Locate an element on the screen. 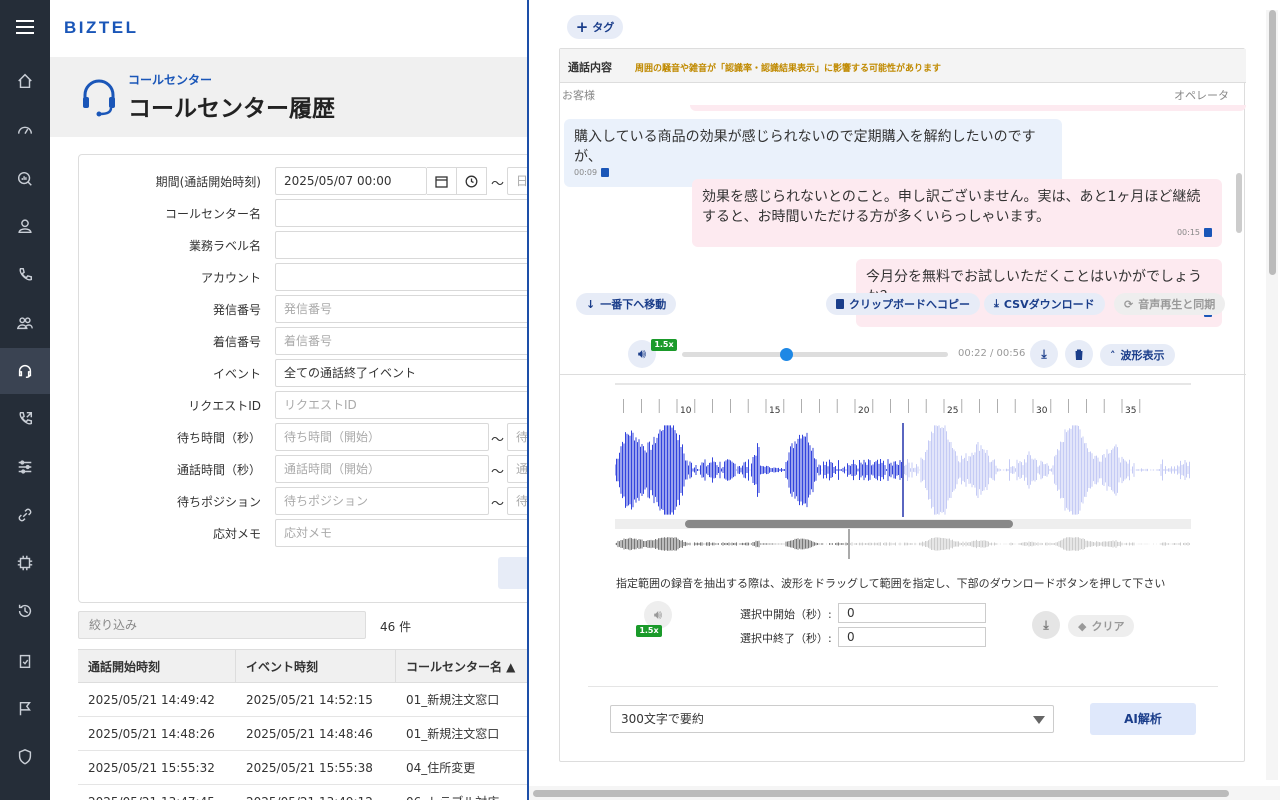  nav-integrations is located at coordinates (25, 563).